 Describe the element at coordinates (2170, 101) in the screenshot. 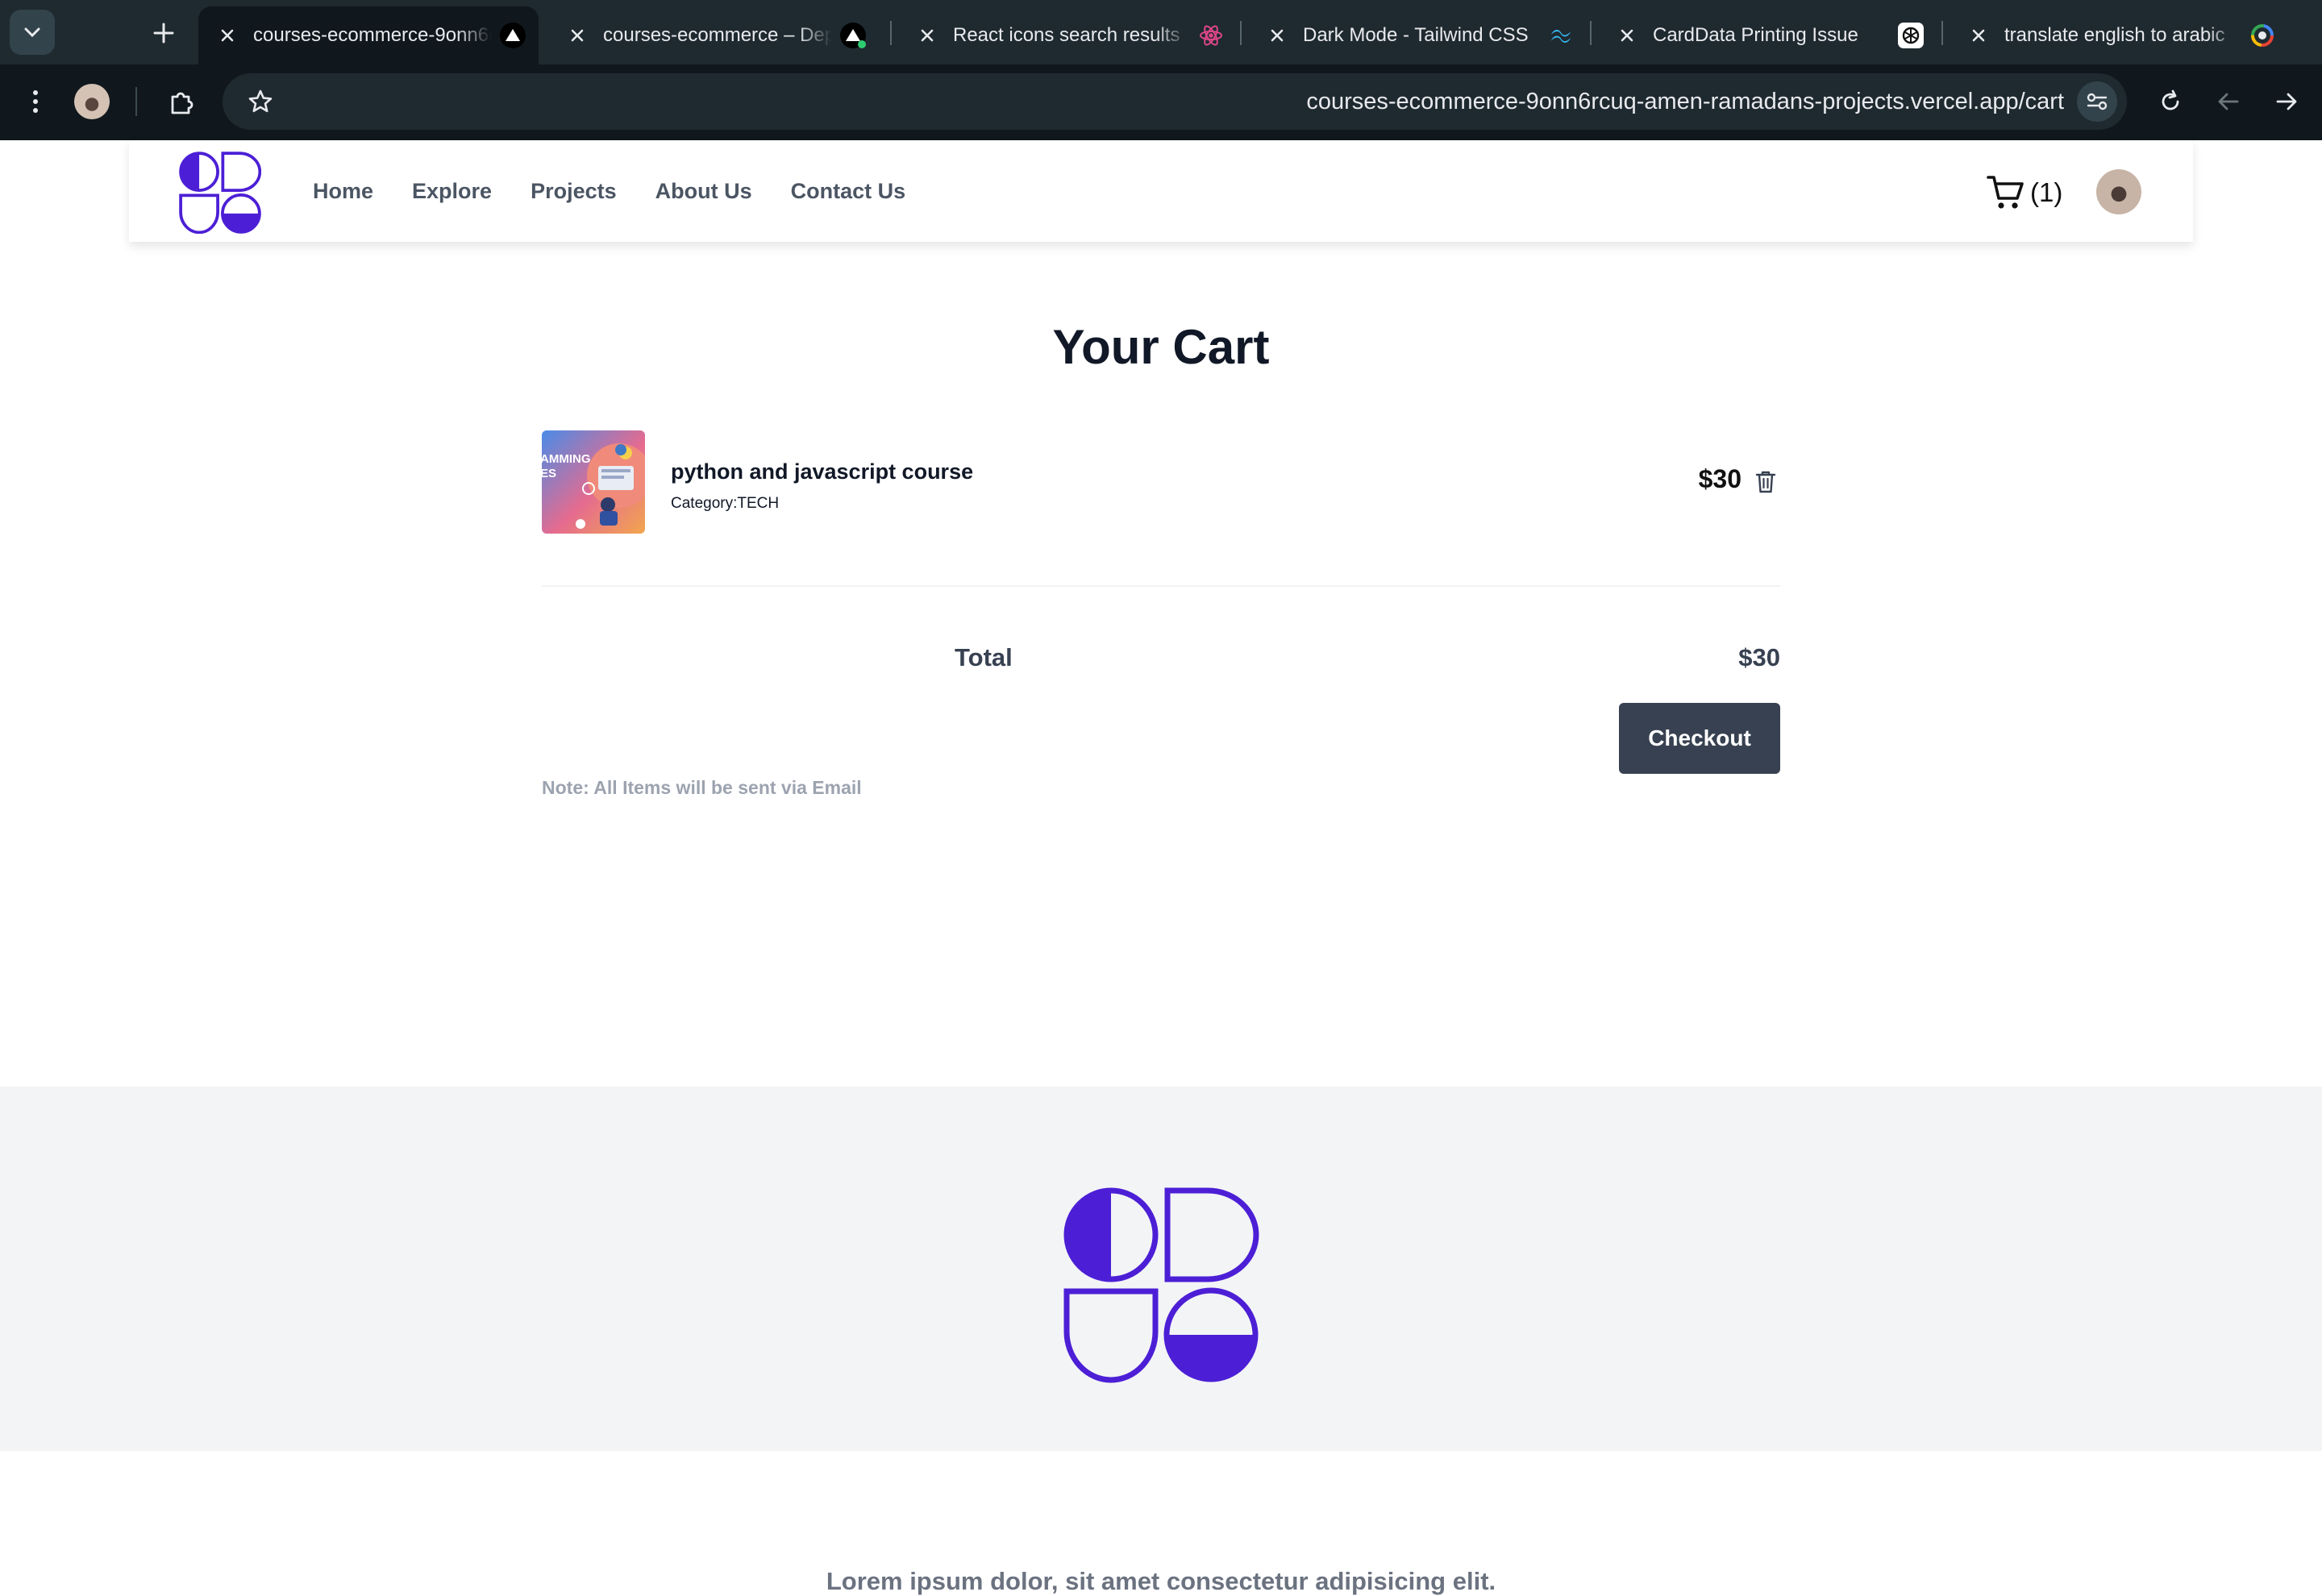

I see `reload-icon` at that location.